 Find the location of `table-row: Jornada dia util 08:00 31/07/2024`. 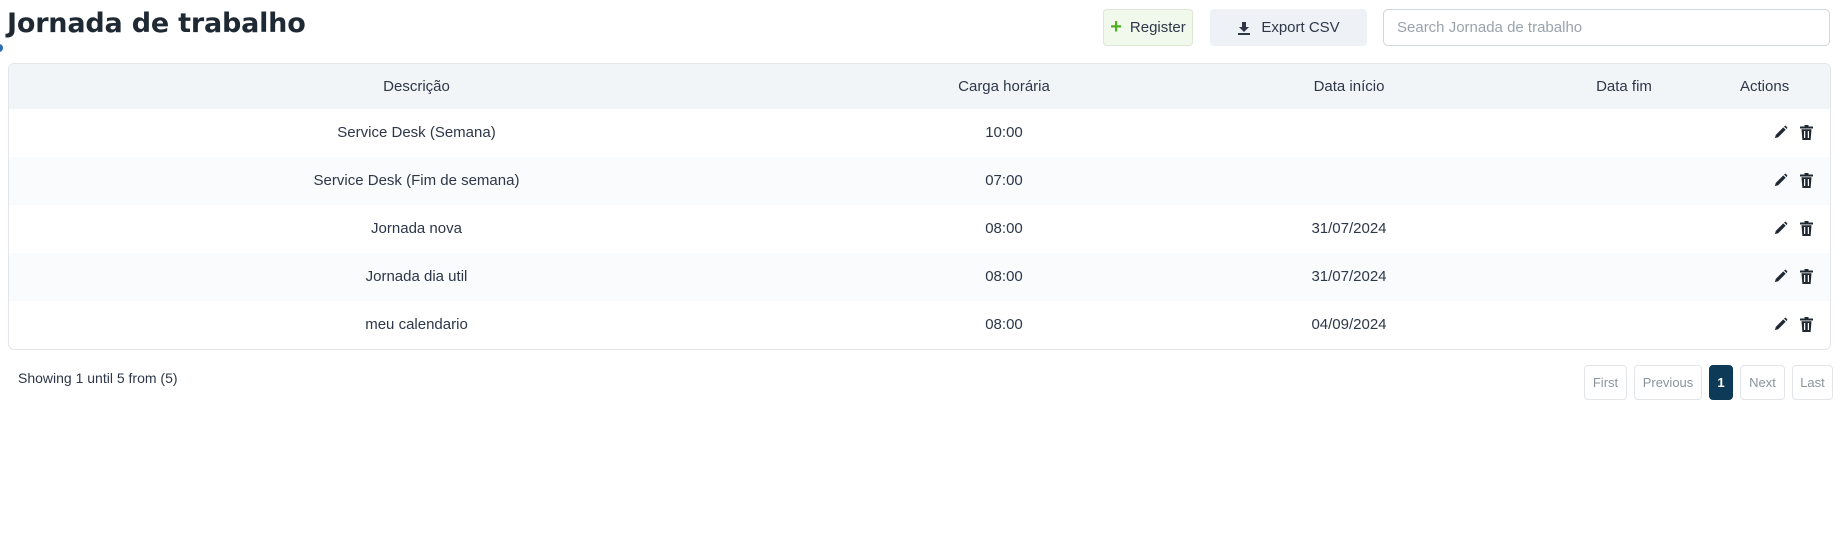

table-row: Jornada dia util 08:00 31/07/2024 is located at coordinates (919, 277).